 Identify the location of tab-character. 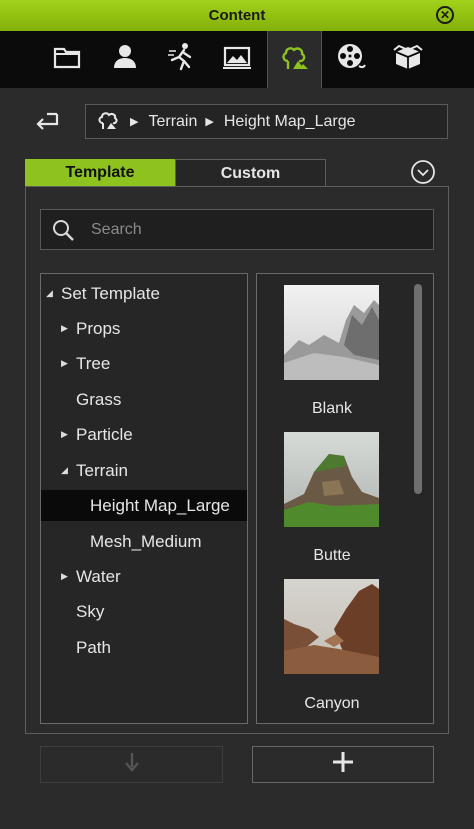
(124, 59).